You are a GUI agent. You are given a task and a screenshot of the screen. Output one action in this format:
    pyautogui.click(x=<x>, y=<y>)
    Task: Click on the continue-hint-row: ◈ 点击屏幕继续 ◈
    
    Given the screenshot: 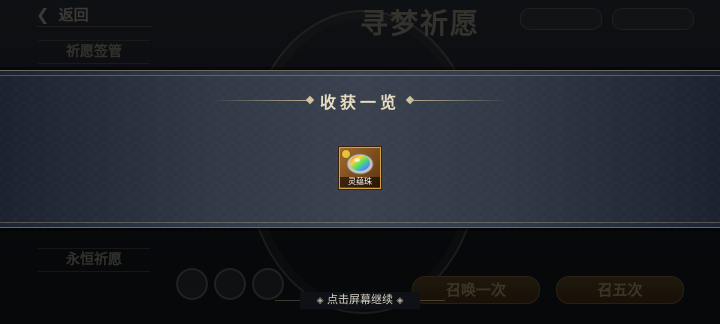 What is the action you would take?
    pyautogui.click(x=360, y=300)
    